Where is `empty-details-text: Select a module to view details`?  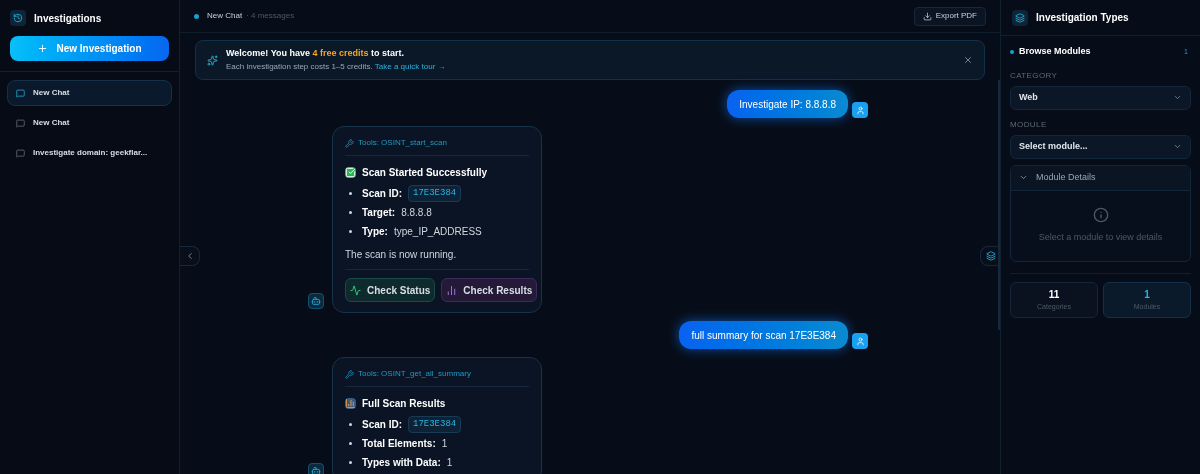 empty-details-text: Select a module to view details is located at coordinates (1100, 237).